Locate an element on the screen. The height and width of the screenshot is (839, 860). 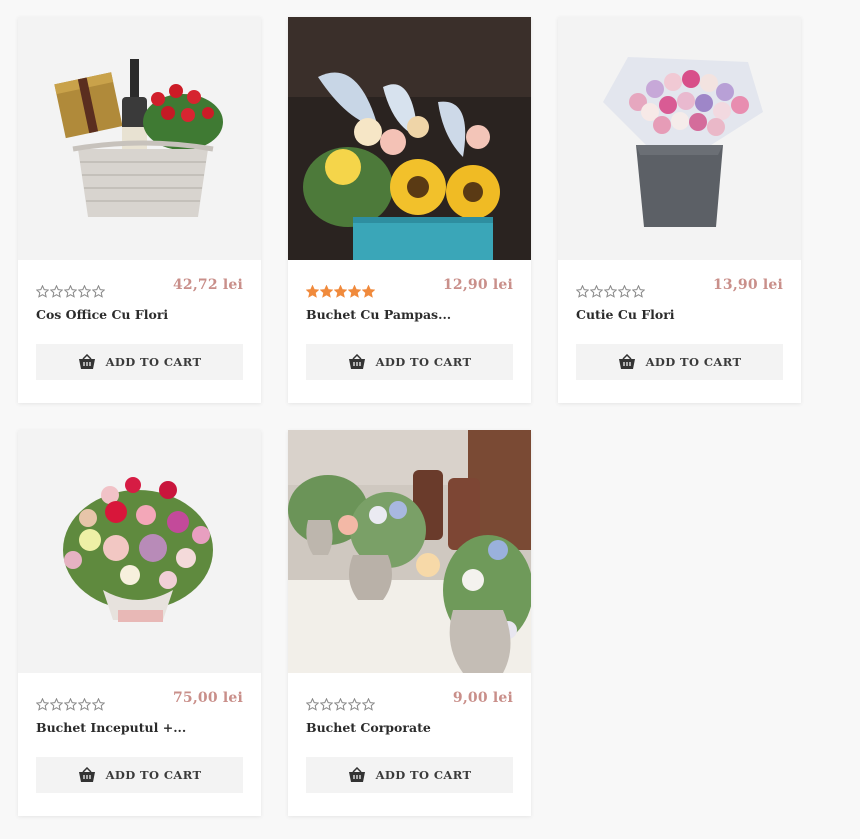
product-card: 9,00 lei Buchet Corporate ADD TO CART is located at coordinates (409, 623).